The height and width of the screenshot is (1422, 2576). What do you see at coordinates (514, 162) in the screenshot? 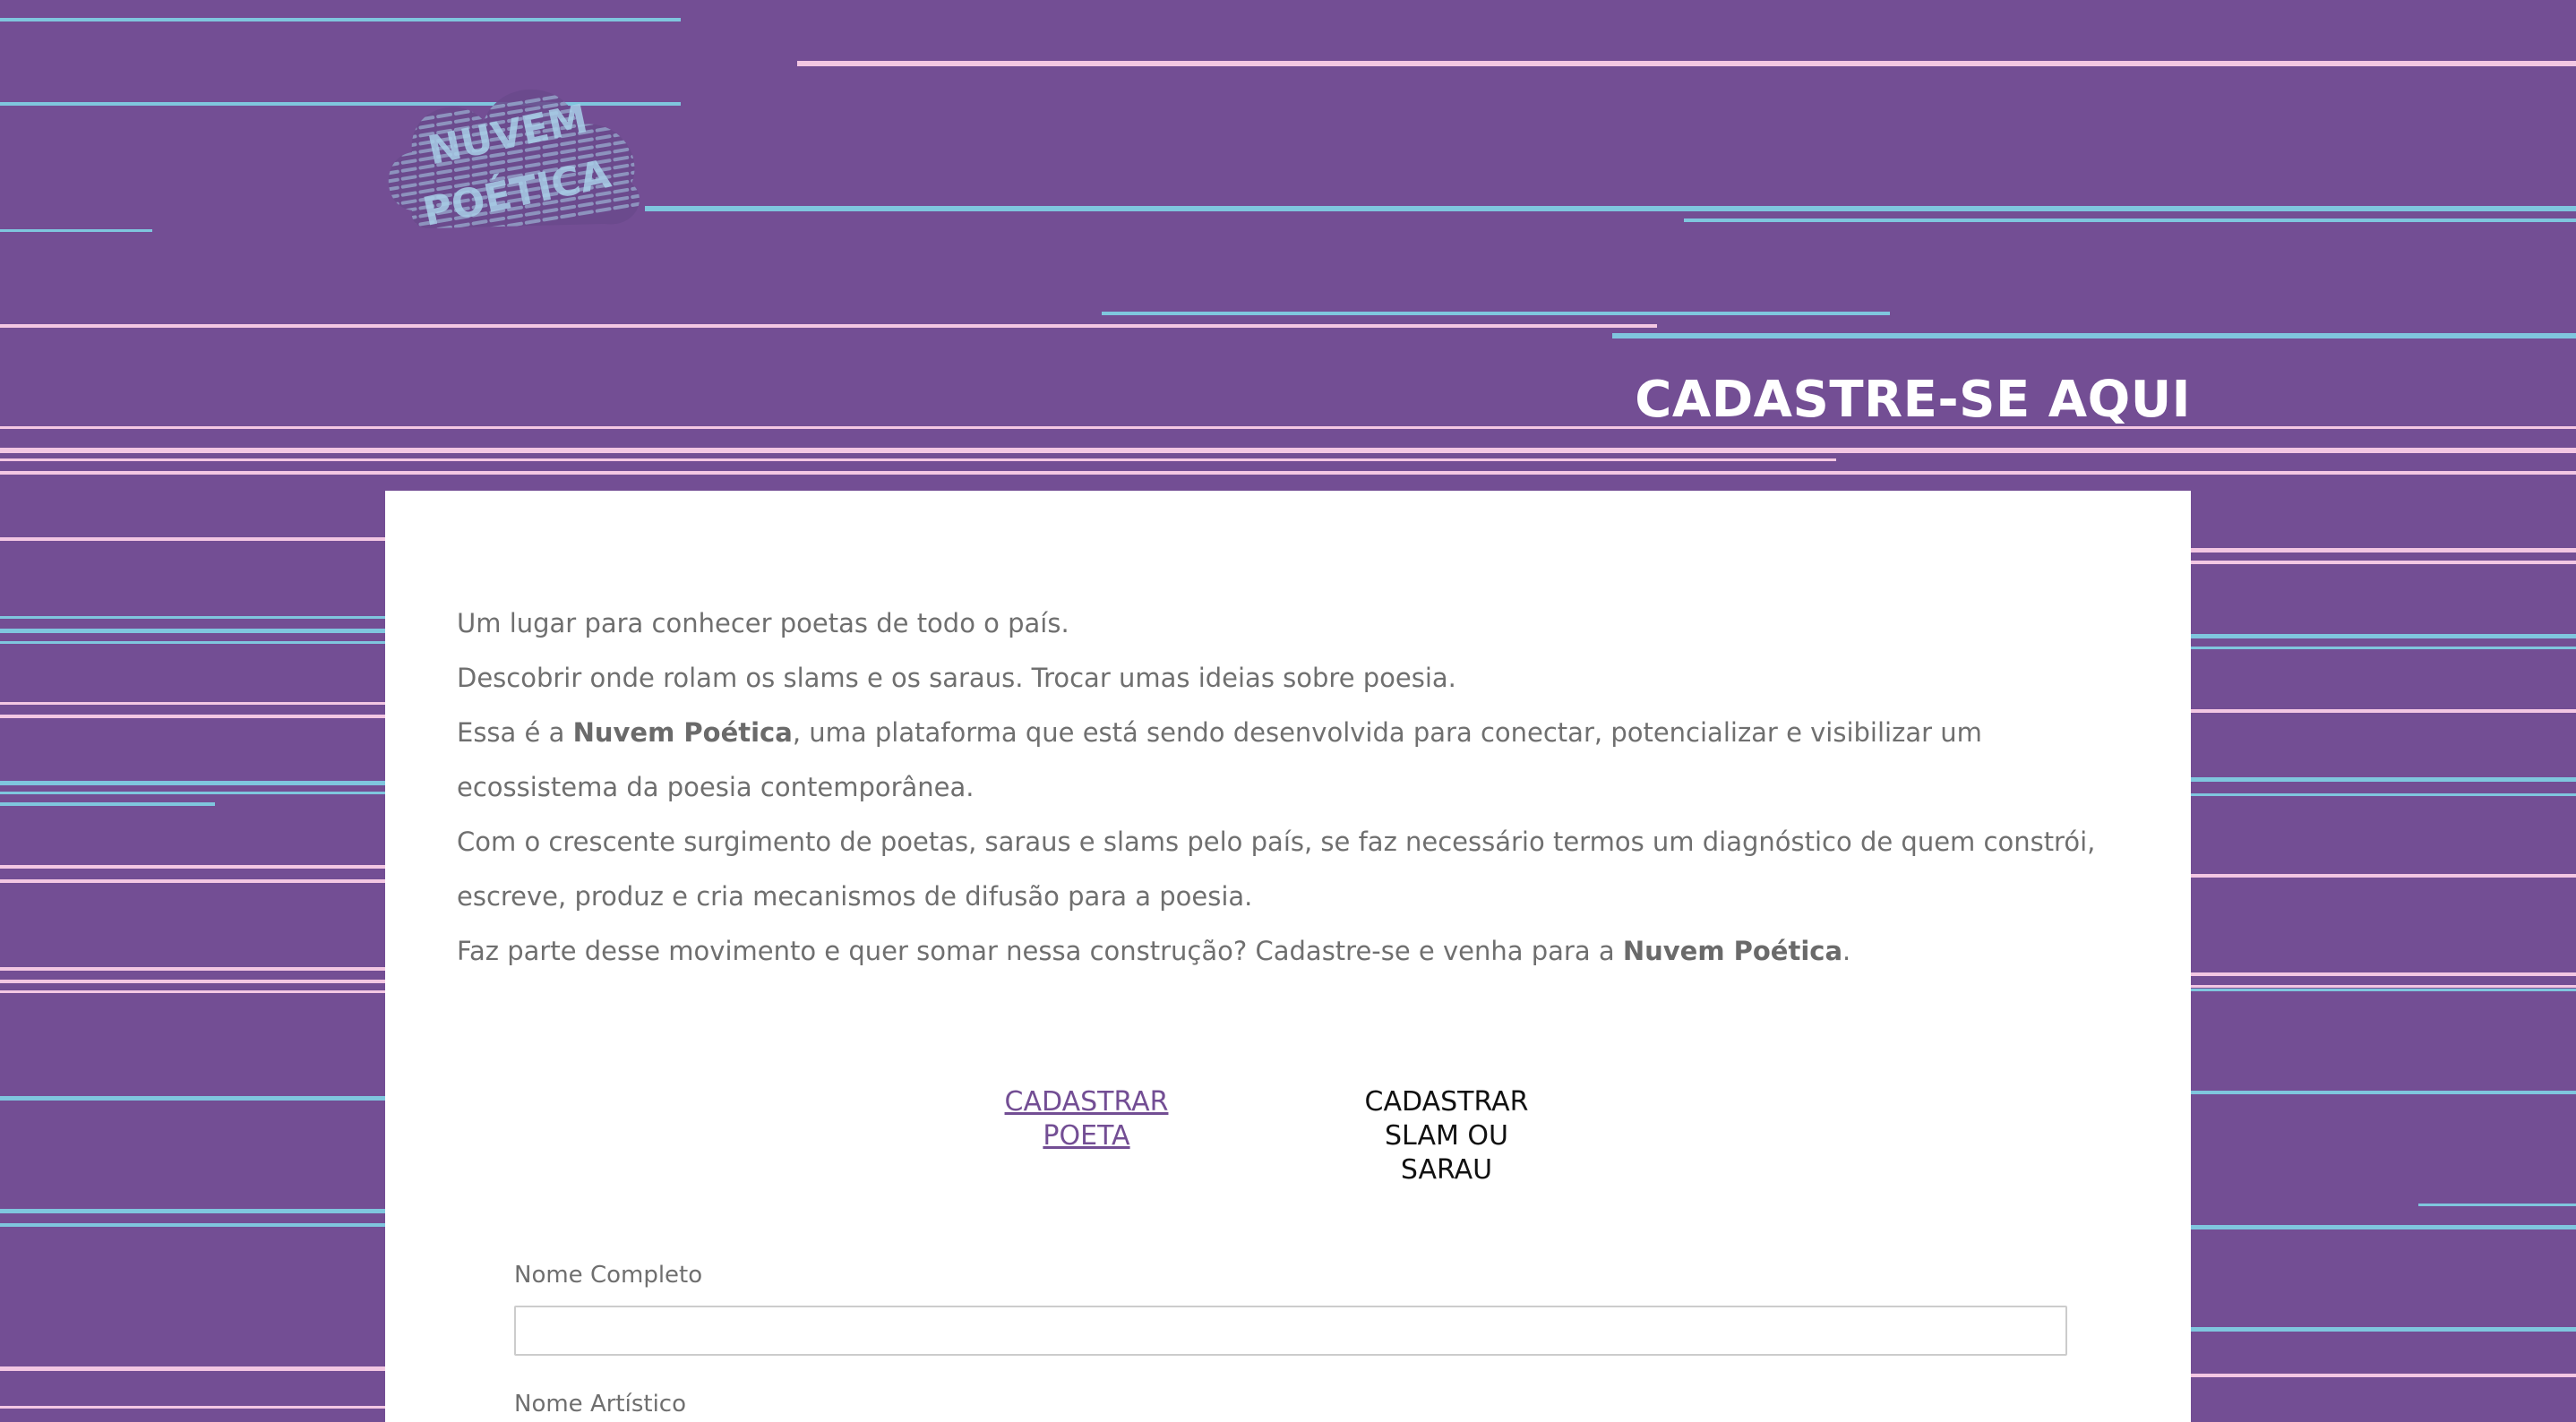
I see `nuvem-poetica-logo: NUVEM POÉTICA` at bounding box center [514, 162].